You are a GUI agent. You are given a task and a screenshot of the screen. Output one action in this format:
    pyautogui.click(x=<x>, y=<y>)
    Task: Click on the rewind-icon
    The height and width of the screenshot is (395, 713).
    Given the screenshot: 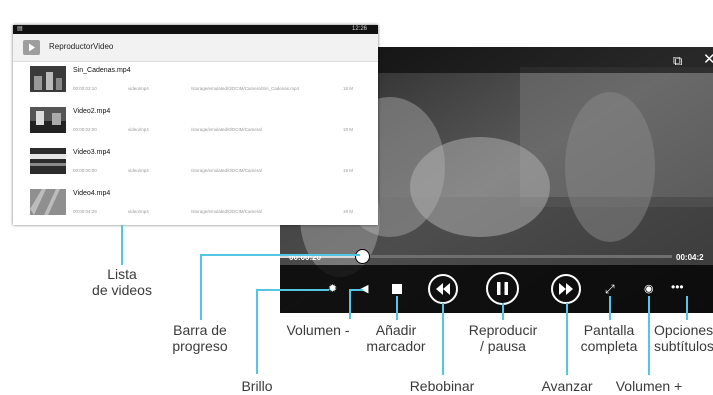 What is the action you would take?
    pyautogui.click(x=443, y=289)
    